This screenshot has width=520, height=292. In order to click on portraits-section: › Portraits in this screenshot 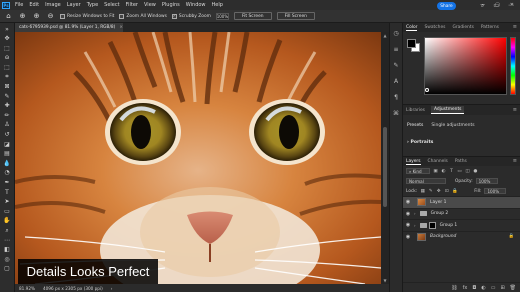, I will do `click(461, 136)`.